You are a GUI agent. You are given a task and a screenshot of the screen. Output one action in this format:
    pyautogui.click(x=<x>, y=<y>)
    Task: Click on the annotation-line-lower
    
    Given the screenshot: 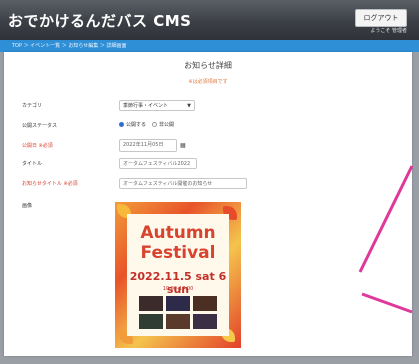 What is the action you would take?
    pyautogui.click(x=387, y=303)
    